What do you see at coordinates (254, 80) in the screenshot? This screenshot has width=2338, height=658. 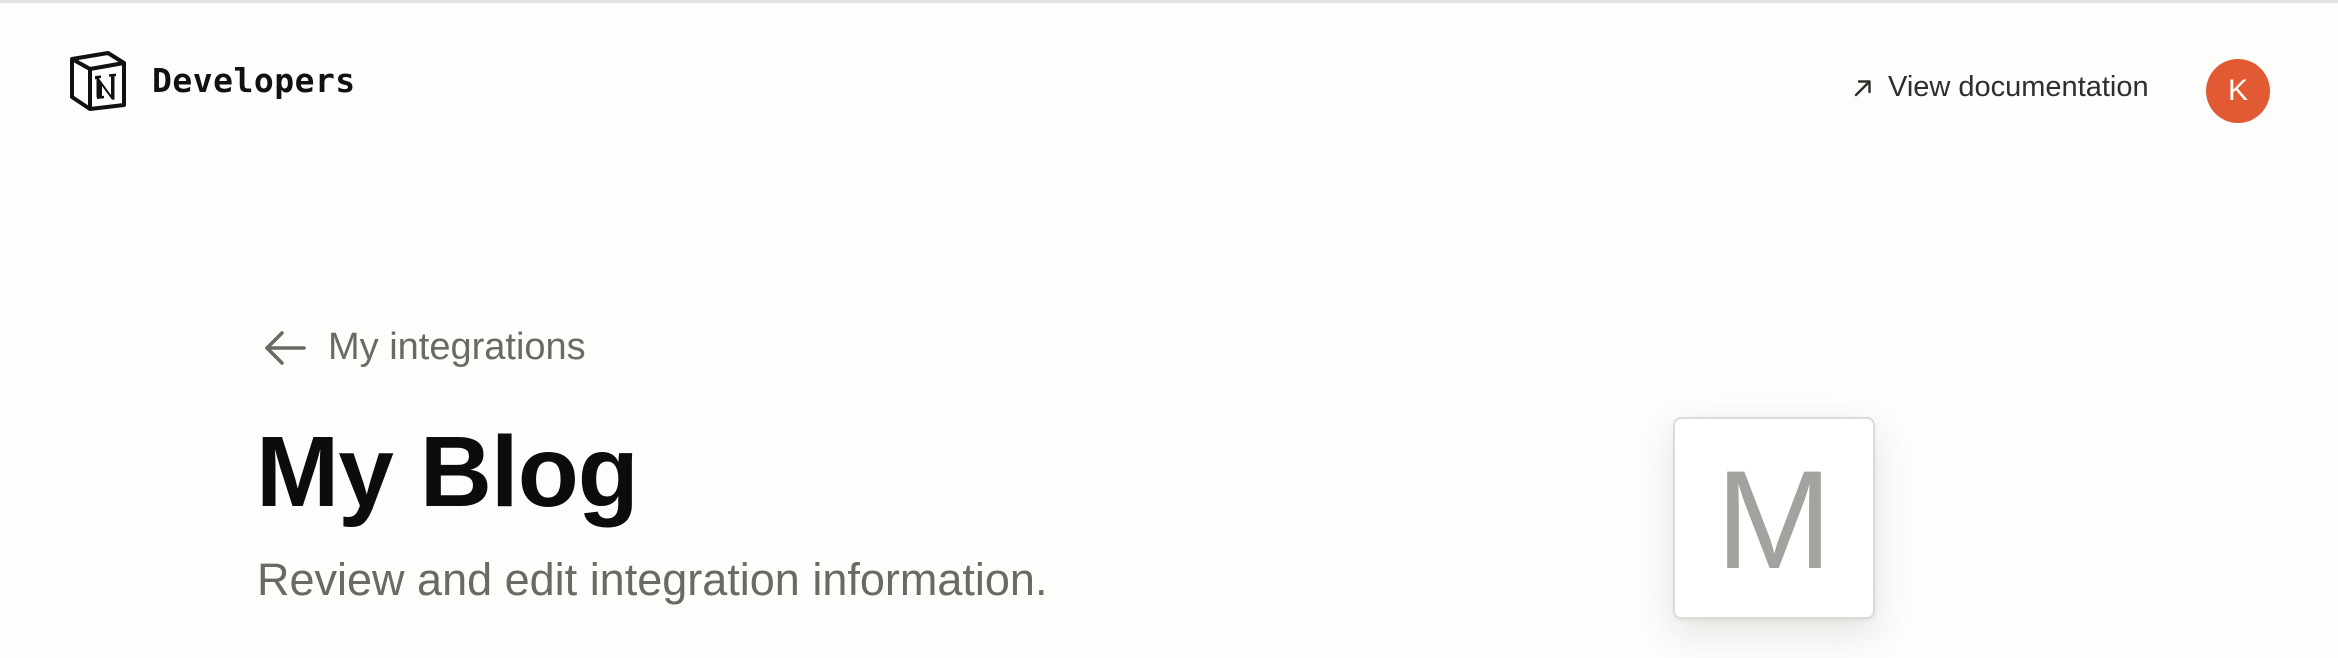 I see `brand-name: Developers` at bounding box center [254, 80].